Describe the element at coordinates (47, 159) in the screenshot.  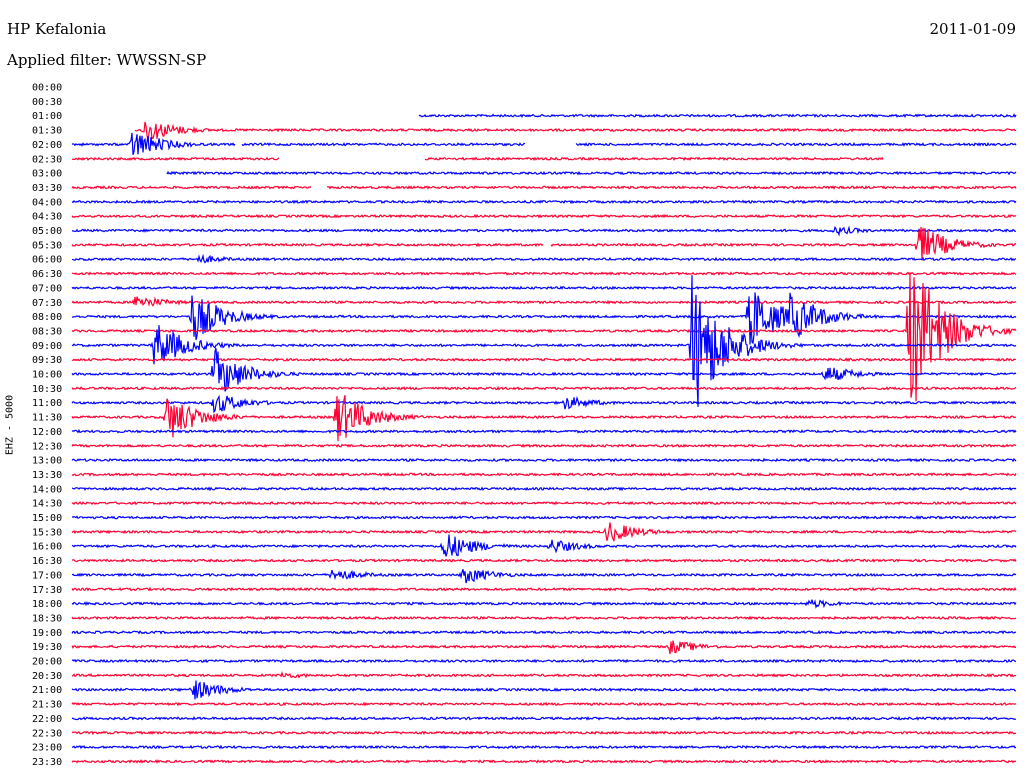
I see `time-label: 02:30` at that location.